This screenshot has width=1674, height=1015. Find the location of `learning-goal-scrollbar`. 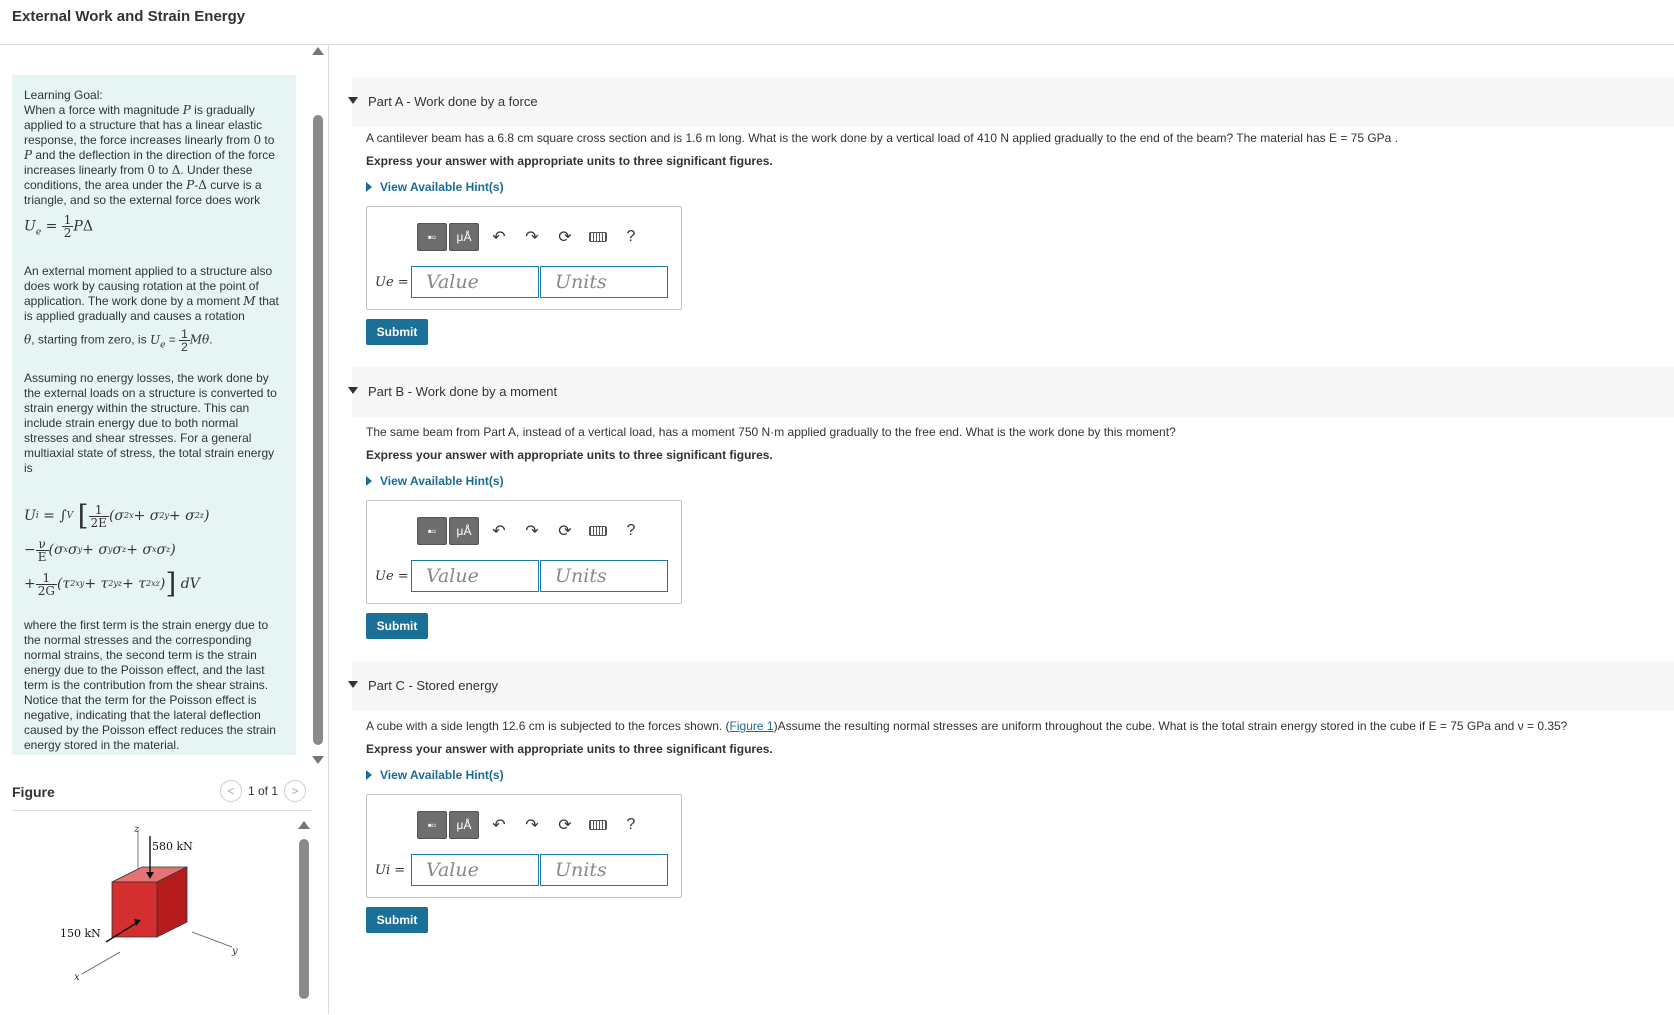

learning-goal-scrollbar is located at coordinates (318, 405).